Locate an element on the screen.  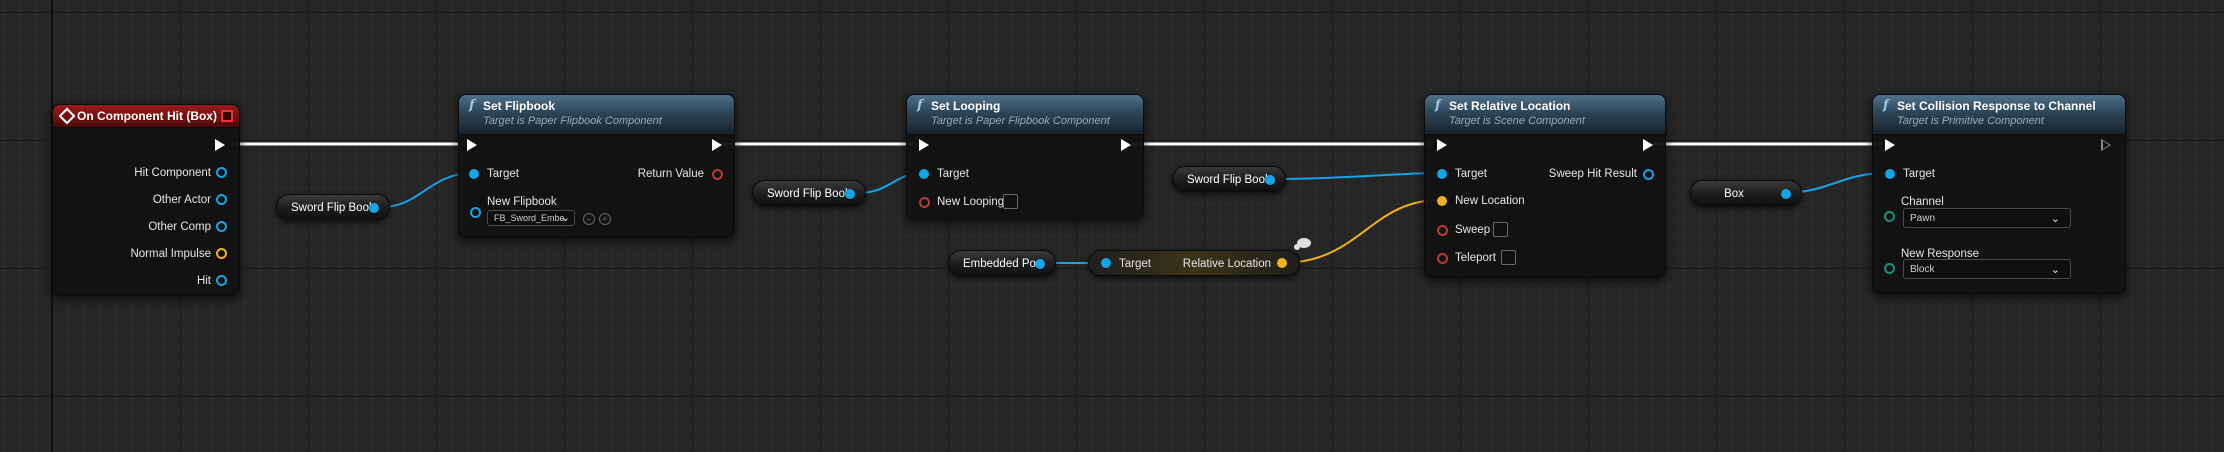
function-node-title: Set Relative Location is located at coordinates (1510, 106).